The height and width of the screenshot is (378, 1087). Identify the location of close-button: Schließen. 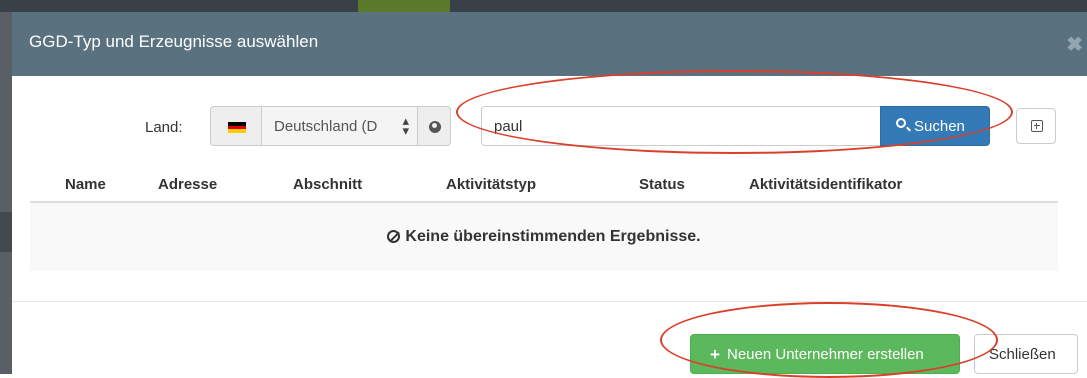
(1026, 354).